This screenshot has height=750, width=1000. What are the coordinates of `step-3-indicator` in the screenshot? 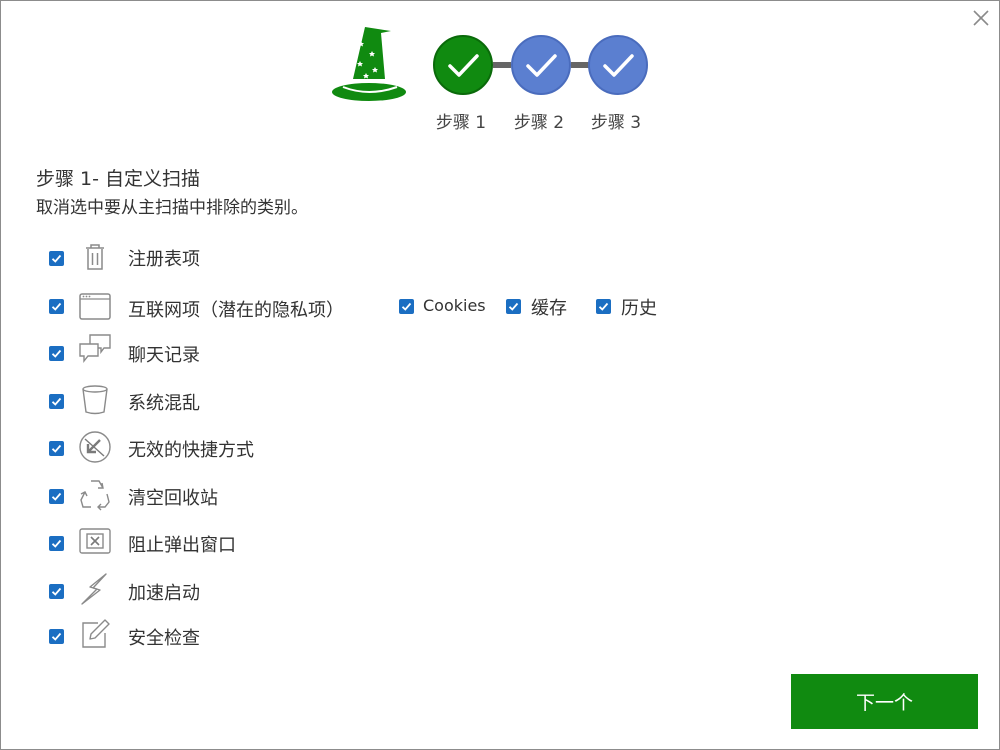 It's located at (618, 65).